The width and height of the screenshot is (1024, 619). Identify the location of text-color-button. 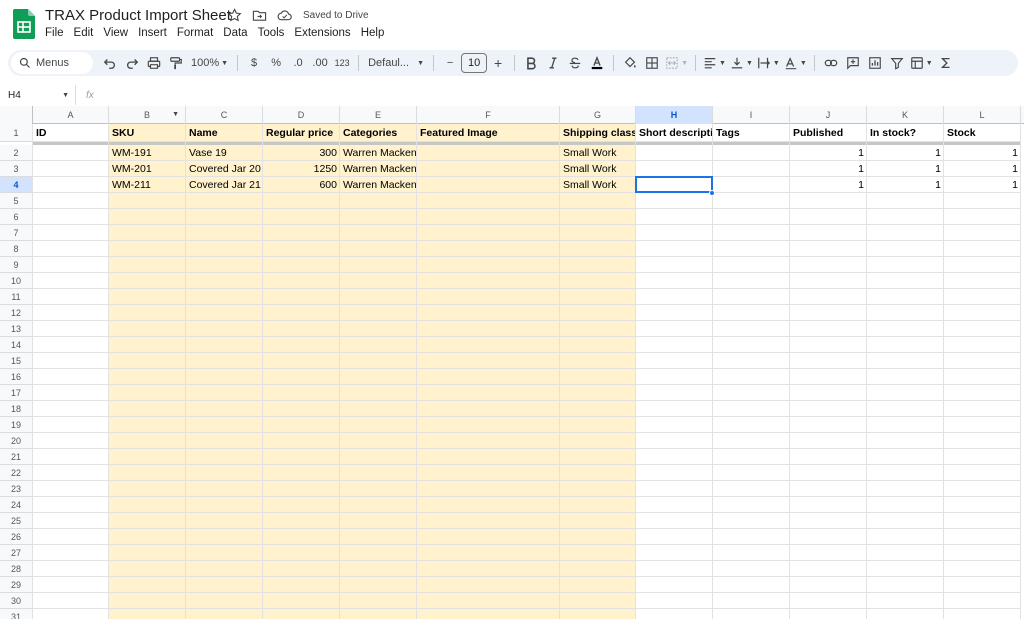
(597, 63).